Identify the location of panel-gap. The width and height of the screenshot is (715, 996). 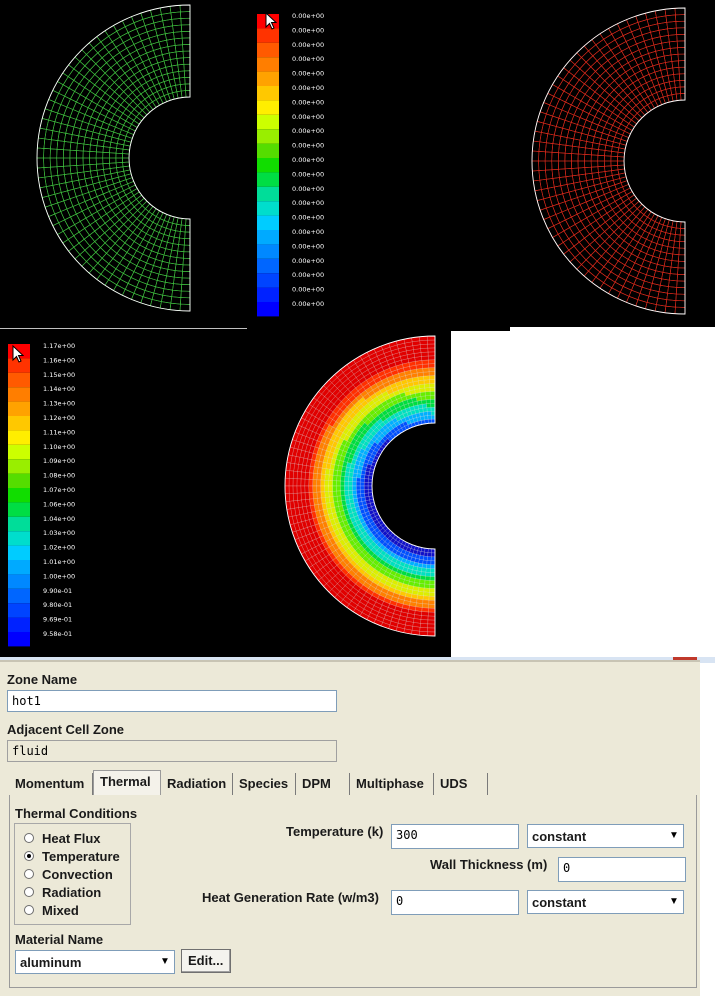
(123, 325).